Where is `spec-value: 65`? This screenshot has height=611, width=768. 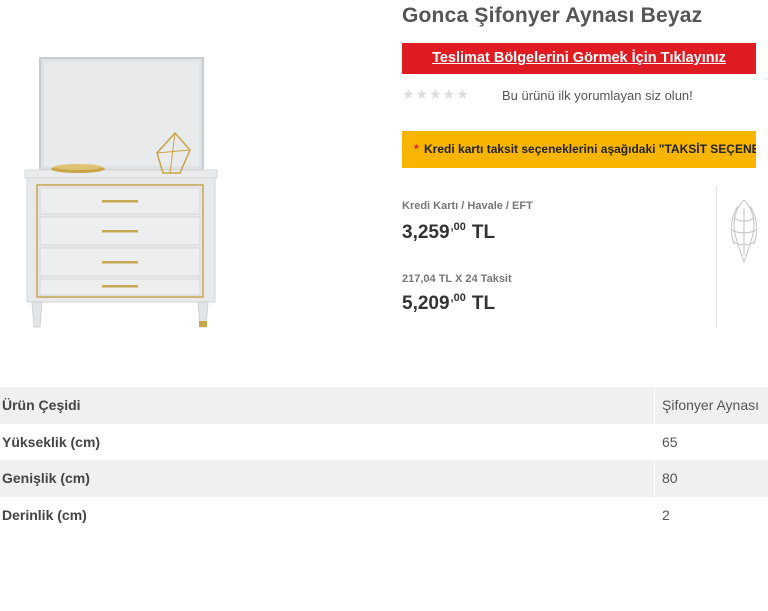 spec-value: 65 is located at coordinates (711, 441).